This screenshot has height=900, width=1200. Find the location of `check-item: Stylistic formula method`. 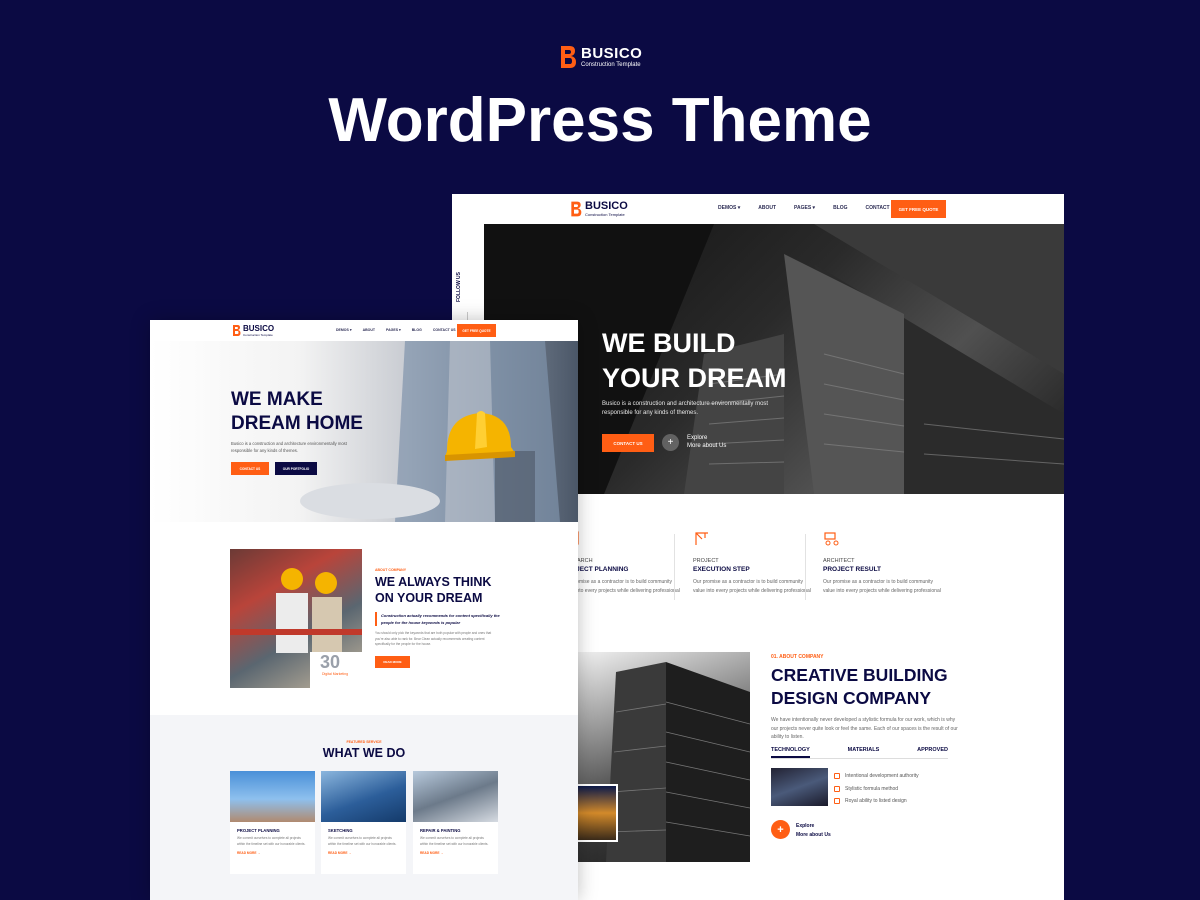

check-item: Stylistic formula method is located at coordinates (876, 789).